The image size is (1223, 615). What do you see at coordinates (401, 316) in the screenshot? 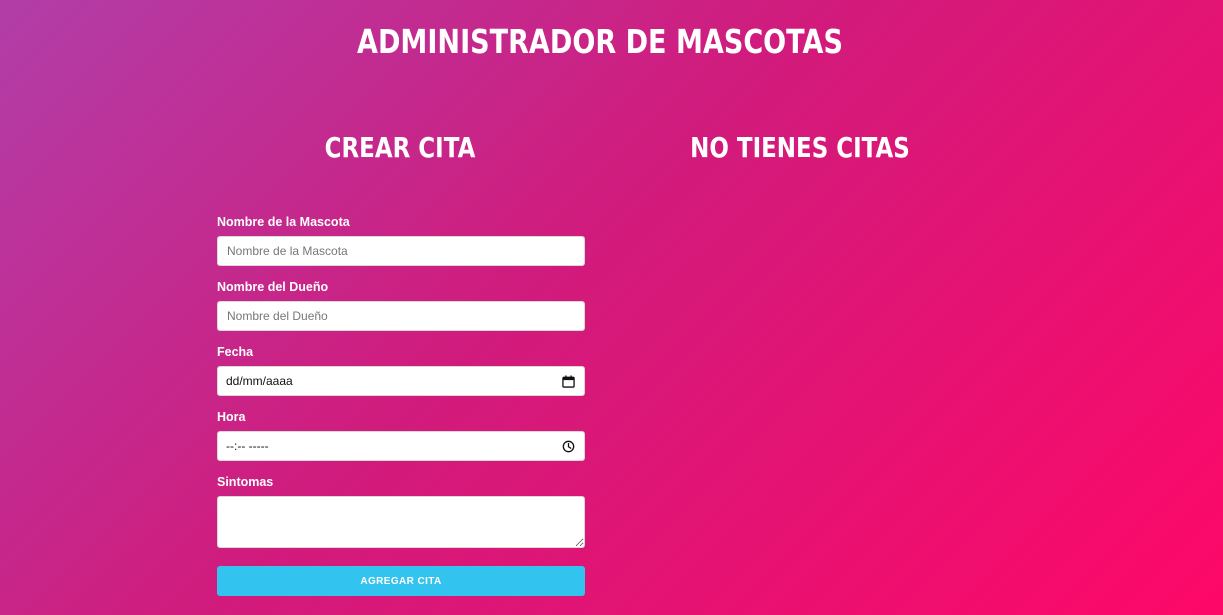
I see `owner-name-input` at bounding box center [401, 316].